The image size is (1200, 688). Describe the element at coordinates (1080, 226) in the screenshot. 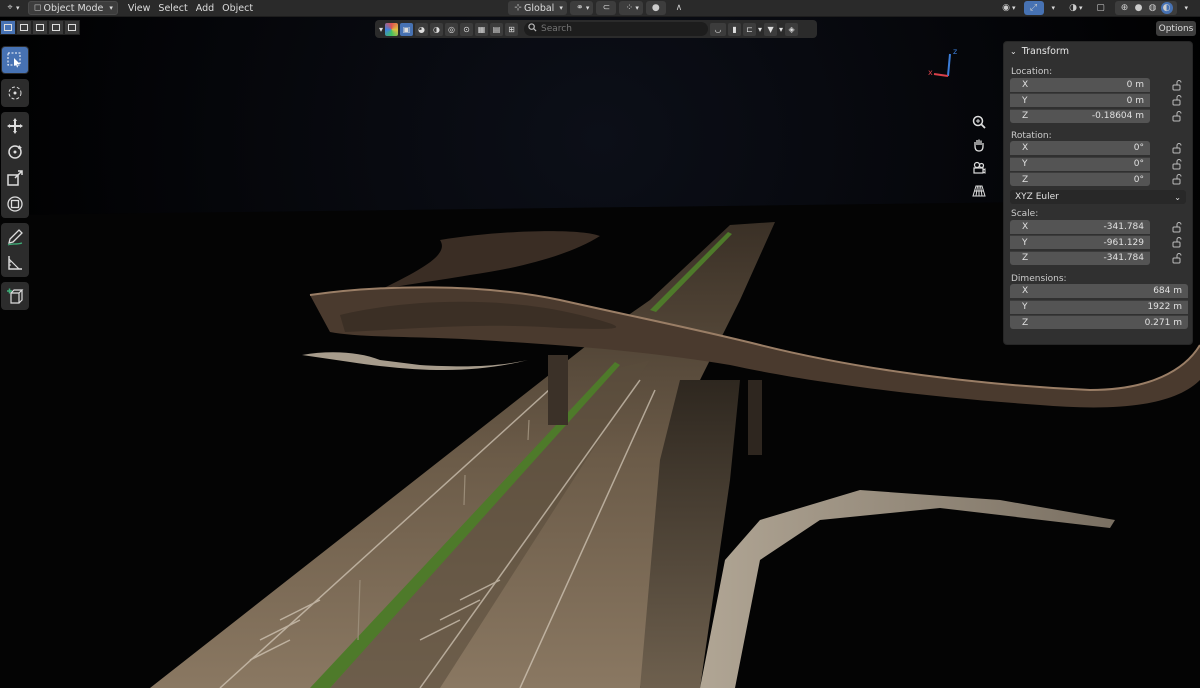

I see `scale-x-field: X -341.784` at that location.